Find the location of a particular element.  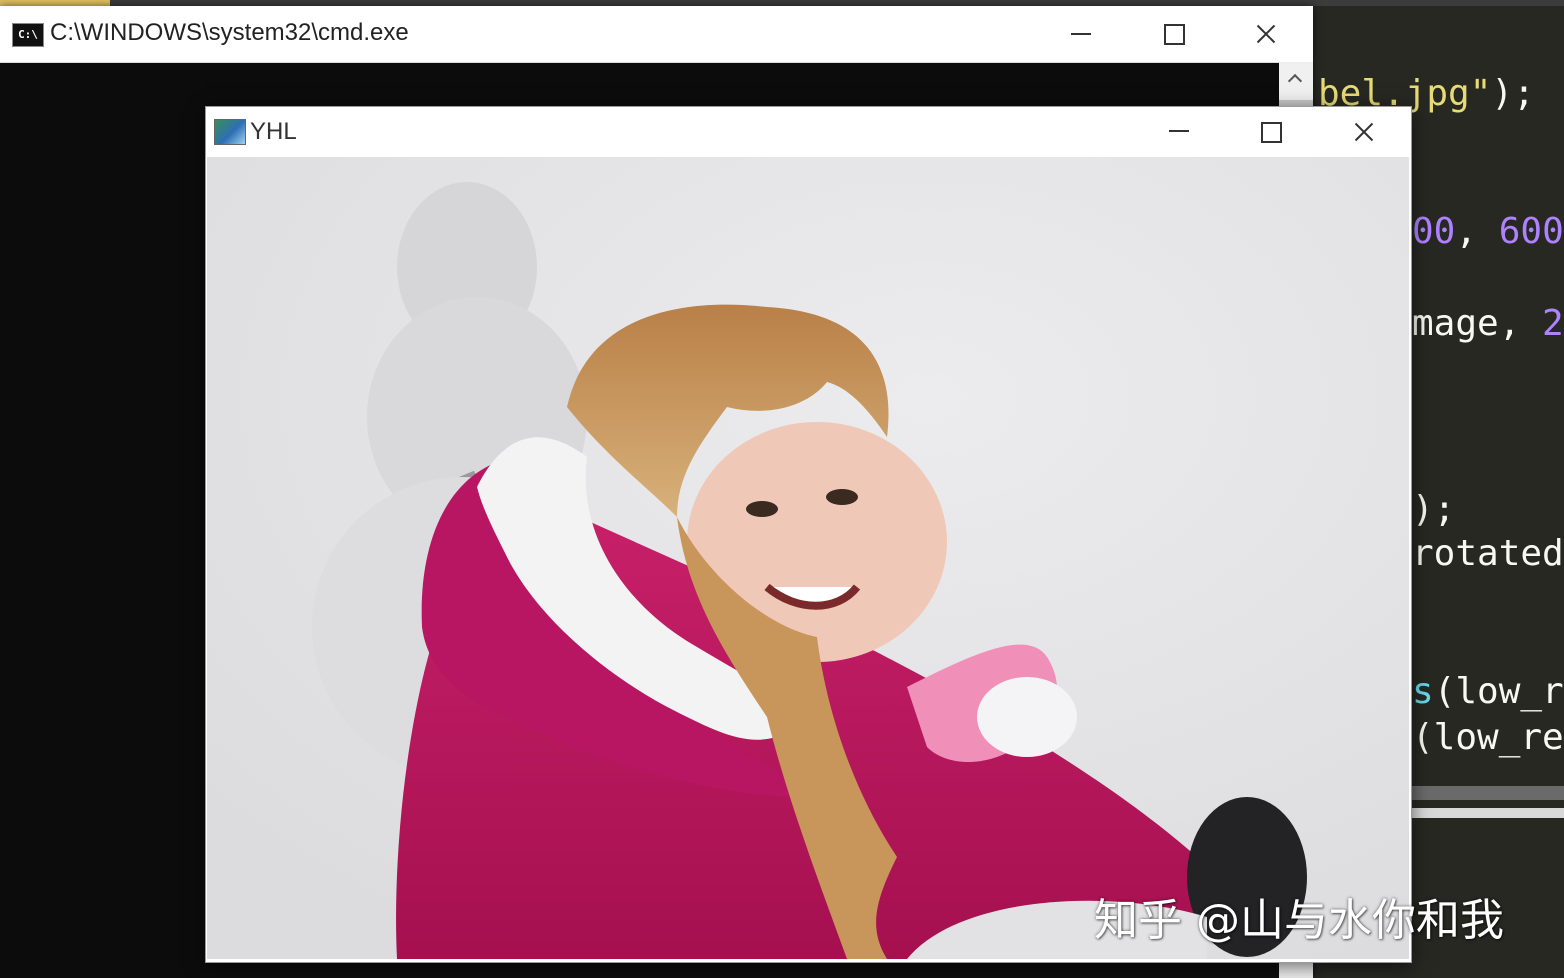

console-icon: C:\ is located at coordinates (28, 35).